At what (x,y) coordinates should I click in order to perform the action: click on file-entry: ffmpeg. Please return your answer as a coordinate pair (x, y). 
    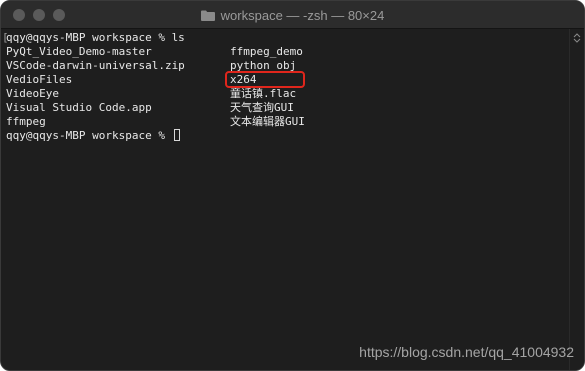
    Looking at the image, I should click on (26, 121).